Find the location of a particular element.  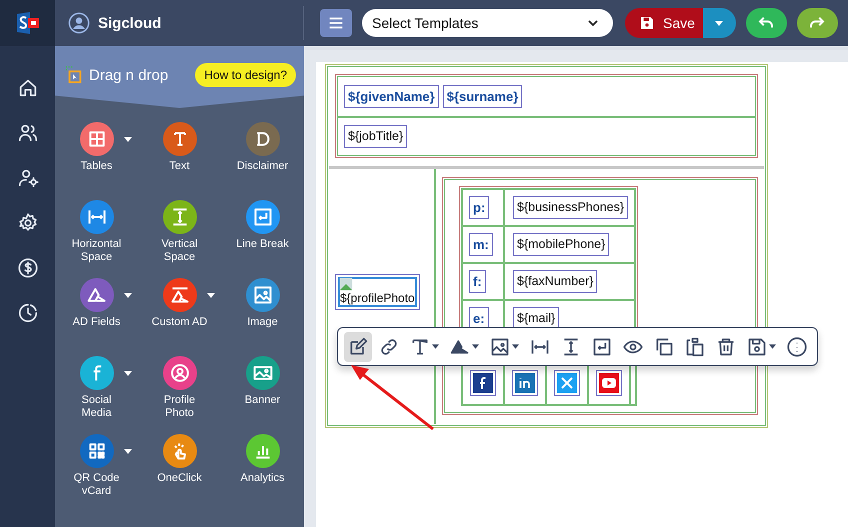

edit-icon is located at coordinates (358, 346).